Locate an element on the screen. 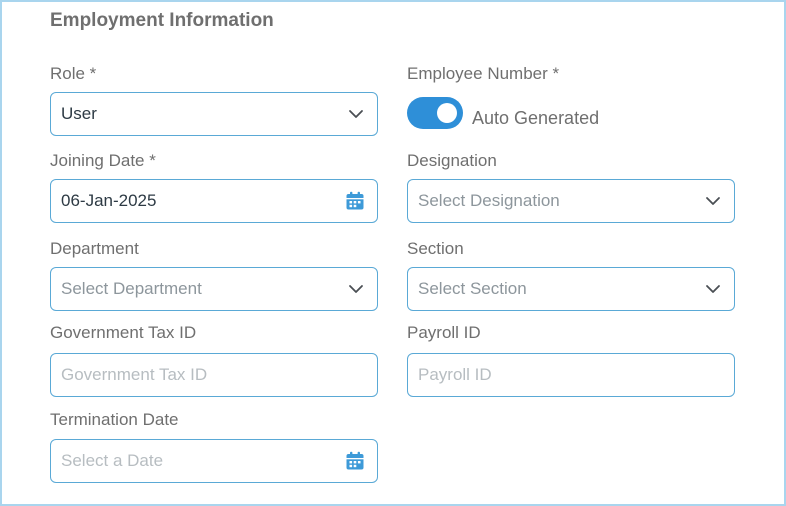 Image resolution: width=786 pixels, height=506 pixels. payroll-id-field is located at coordinates (571, 375).